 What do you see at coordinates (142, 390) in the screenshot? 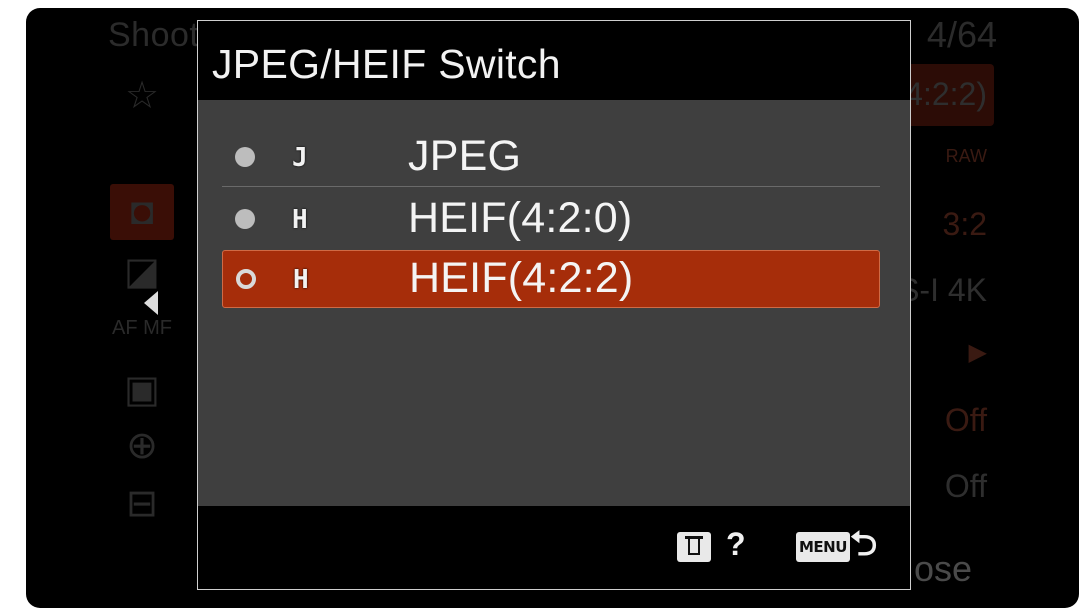
I see `playback-icon: ▣` at bounding box center [142, 390].